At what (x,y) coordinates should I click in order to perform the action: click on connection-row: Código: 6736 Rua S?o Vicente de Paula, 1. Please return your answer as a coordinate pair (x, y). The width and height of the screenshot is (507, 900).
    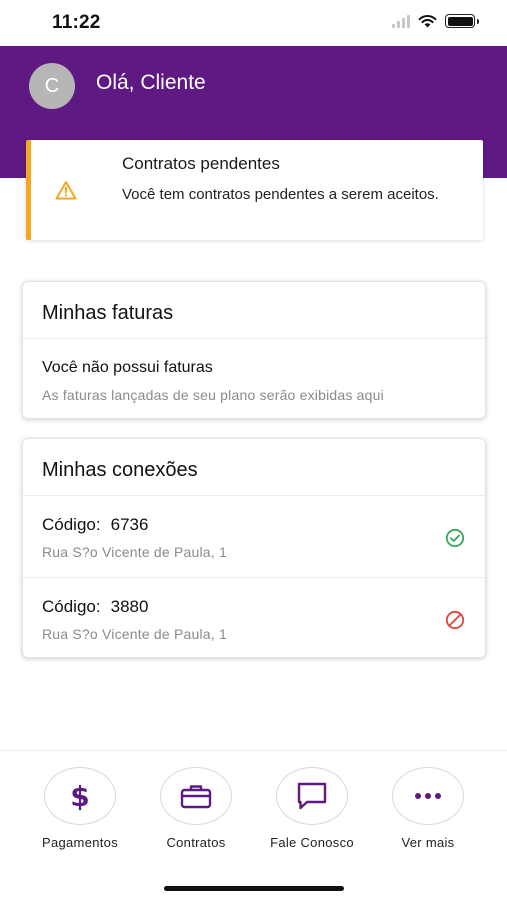
    Looking at the image, I should click on (254, 537).